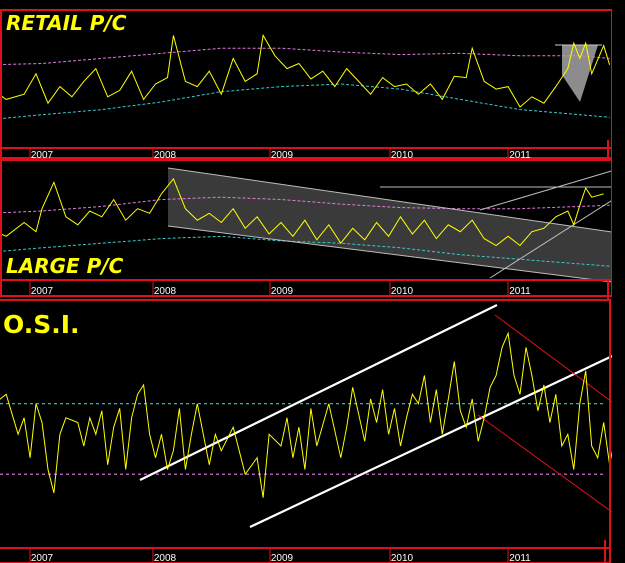  Describe the element at coordinates (65, 266) in the screenshot. I see `large-pc-title: LARGE P/C` at that location.